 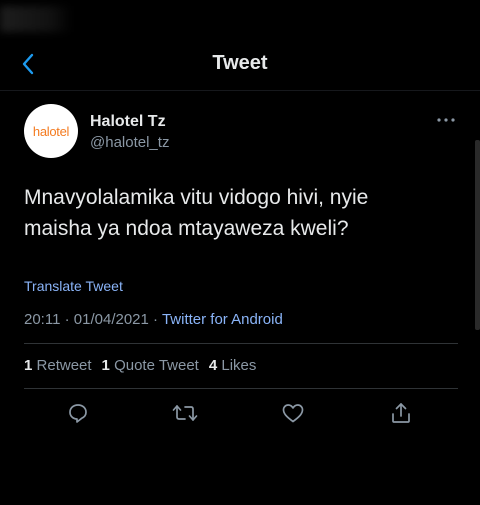 I want to click on more-horizontal-icon, so click(x=446, y=120).